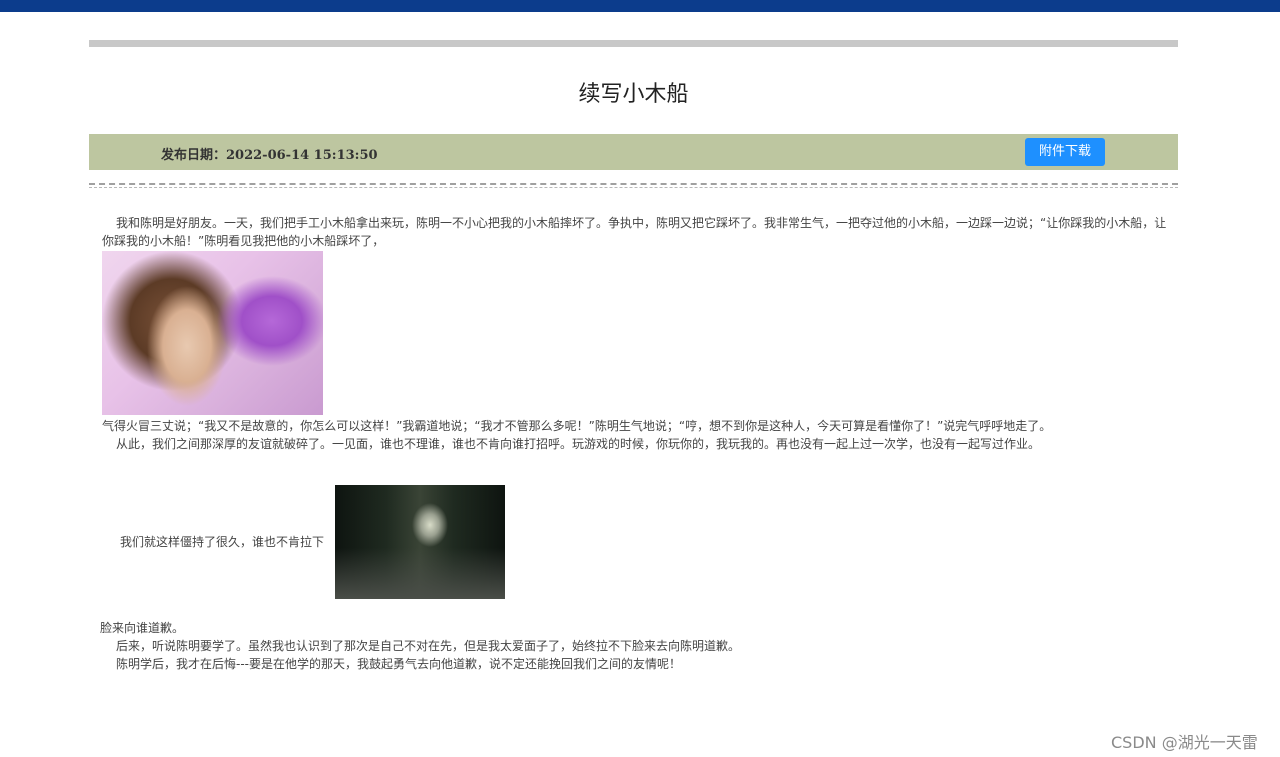 The image size is (1280, 757). Describe the element at coordinates (142, 628) in the screenshot. I see `paragraph-4-end: 脸来向谁道歉。` at that location.